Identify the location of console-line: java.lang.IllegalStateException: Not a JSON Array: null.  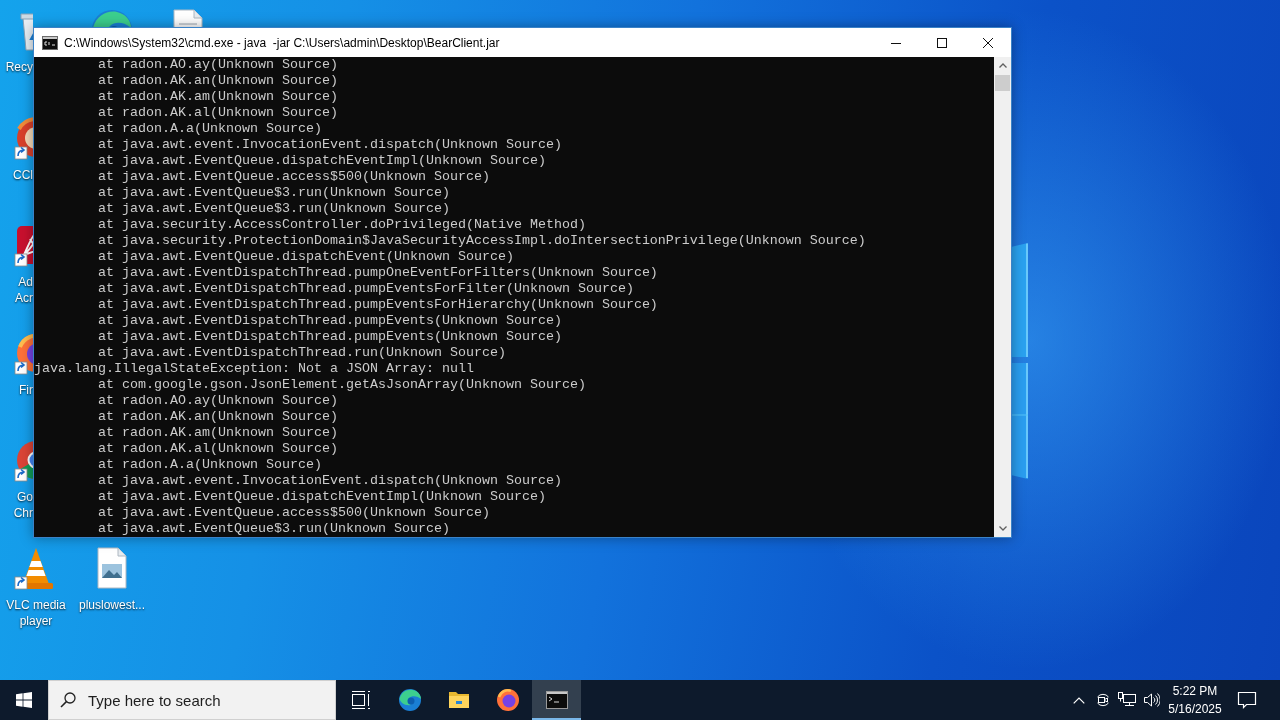
(254, 369).